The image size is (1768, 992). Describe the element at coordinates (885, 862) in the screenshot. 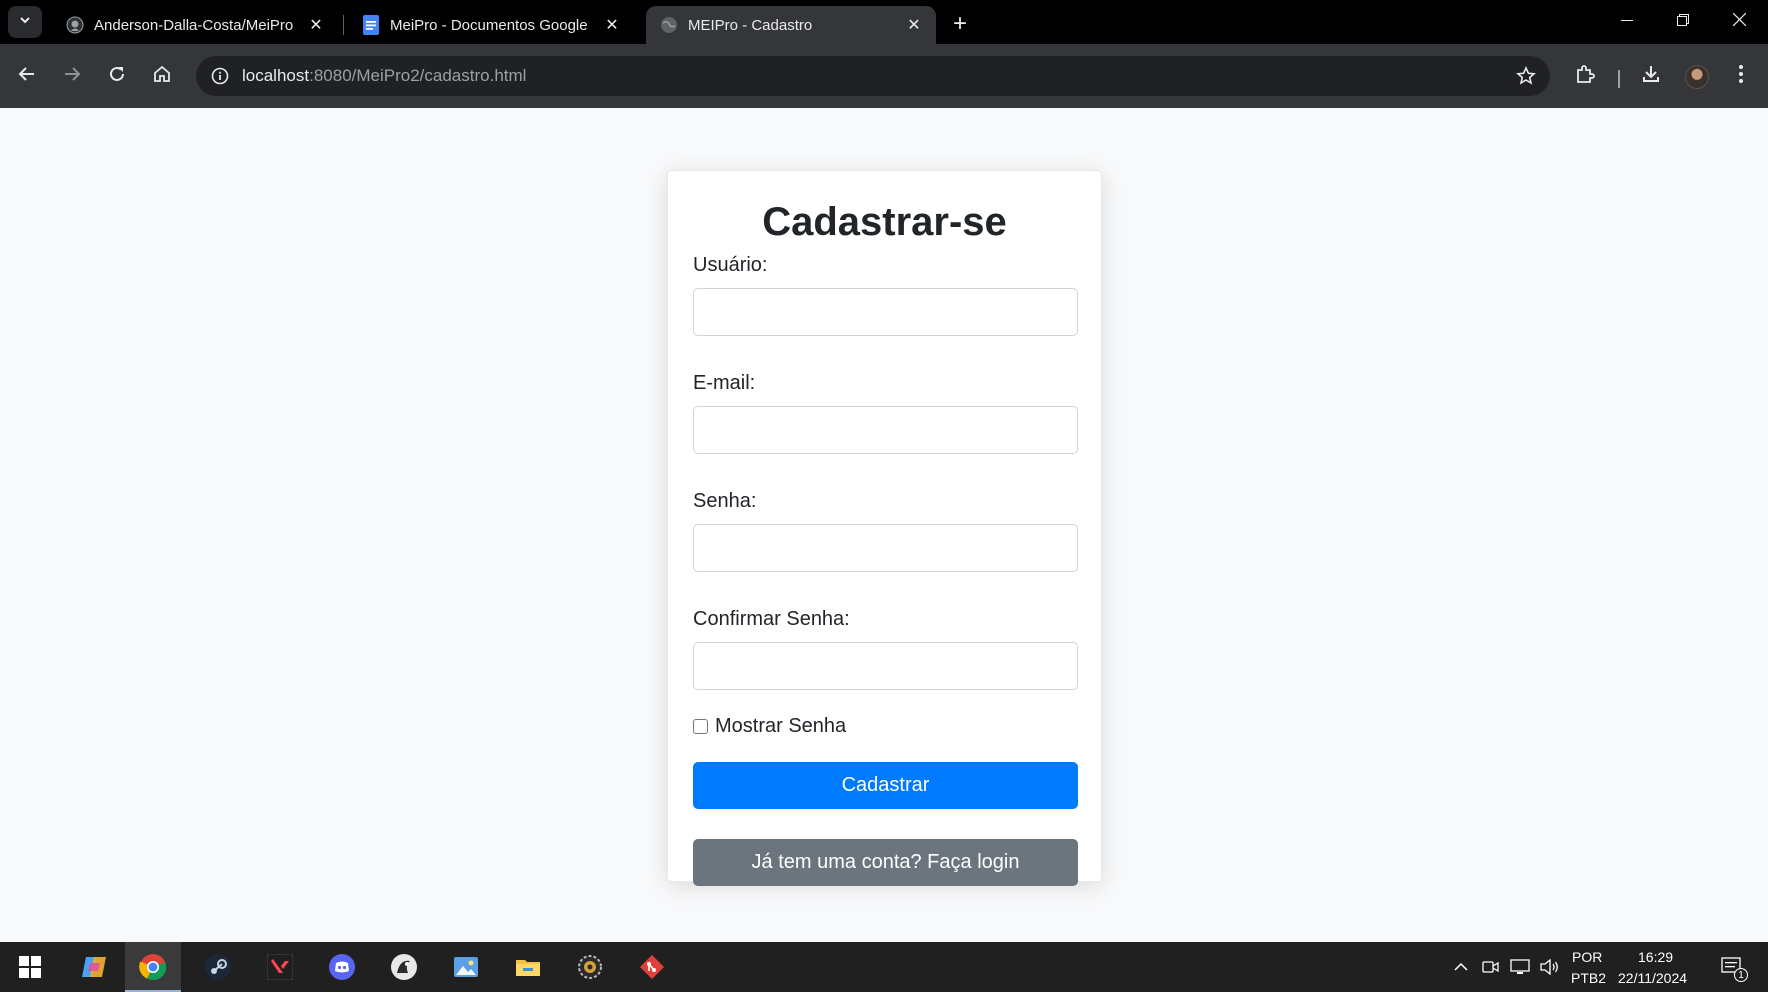

I see `login-link-button: Já tem uma conta? Faça login` at that location.